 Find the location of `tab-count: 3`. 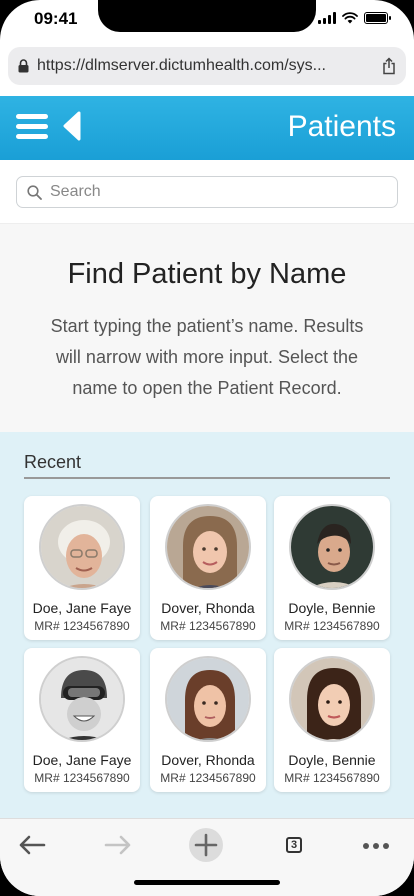

tab-count: 3 is located at coordinates (294, 845).